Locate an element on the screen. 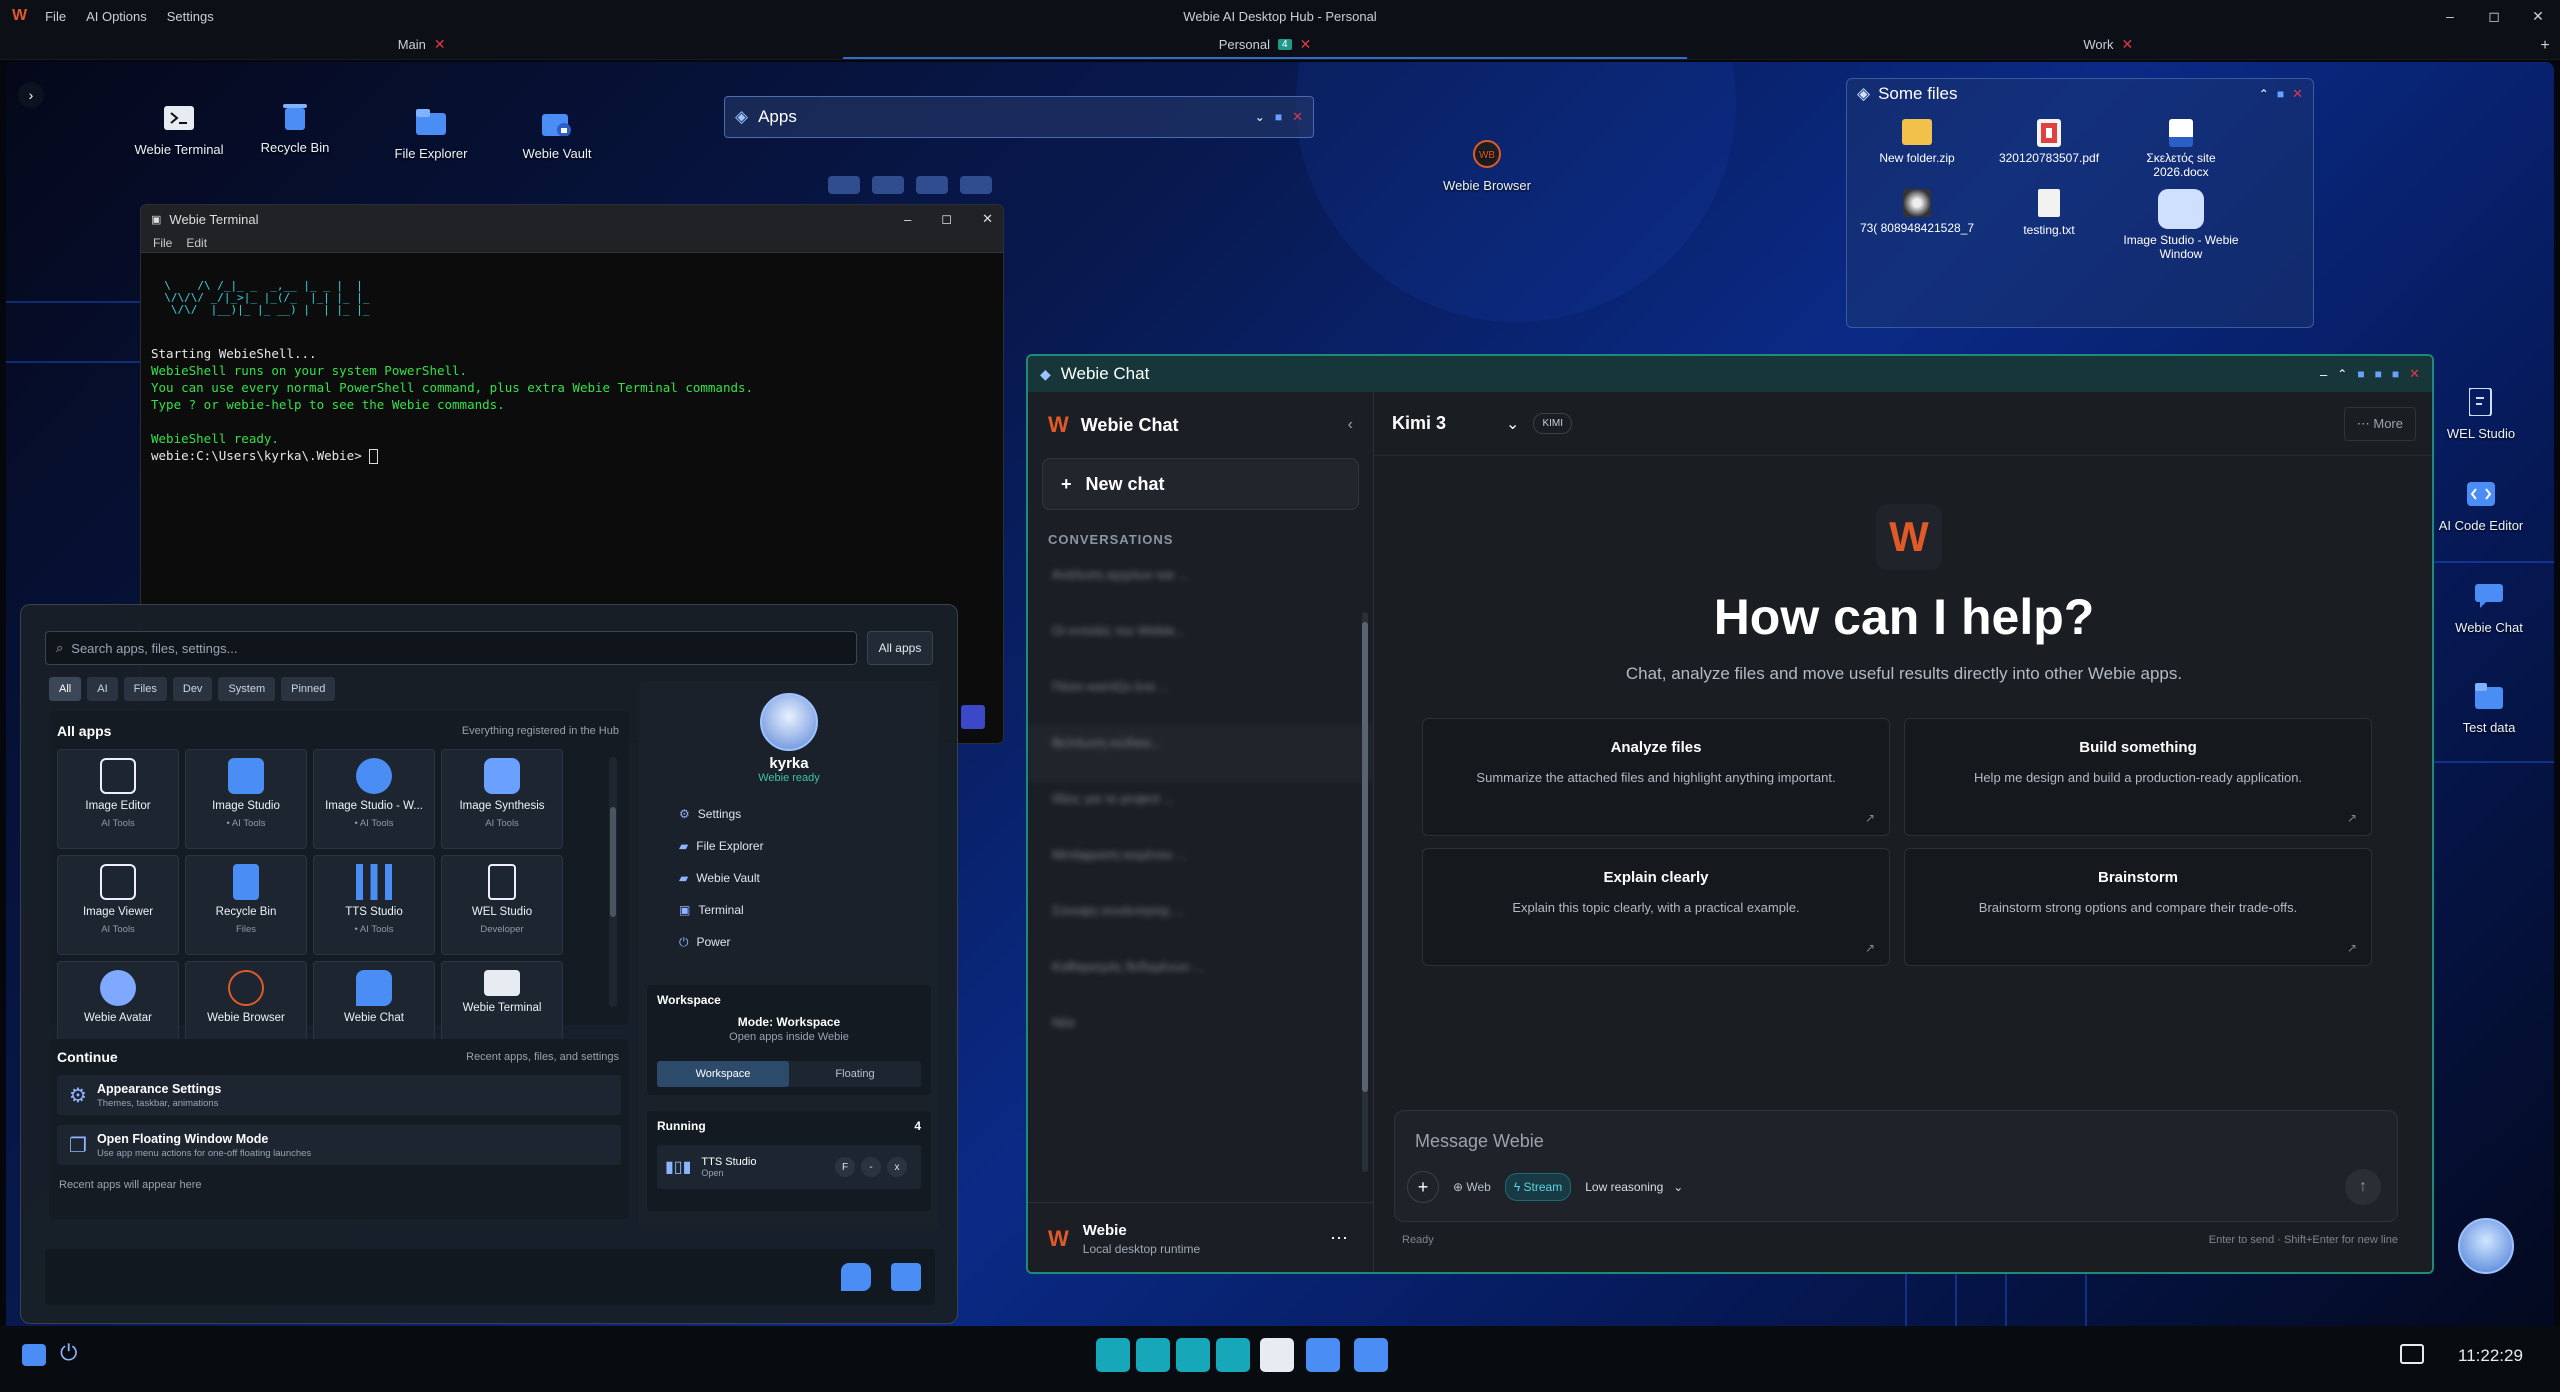 Image resolution: width=2560 pixels, height=1392 pixels. vault-icon is located at coordinates (906, 1277).